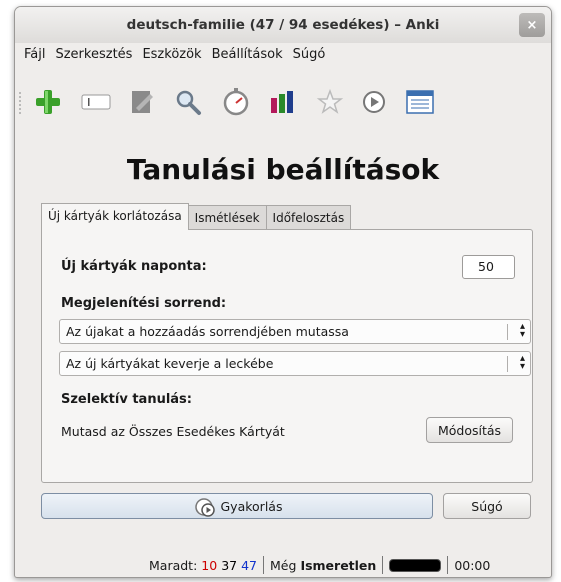  I want to click on play-icon, so click(374, 102).